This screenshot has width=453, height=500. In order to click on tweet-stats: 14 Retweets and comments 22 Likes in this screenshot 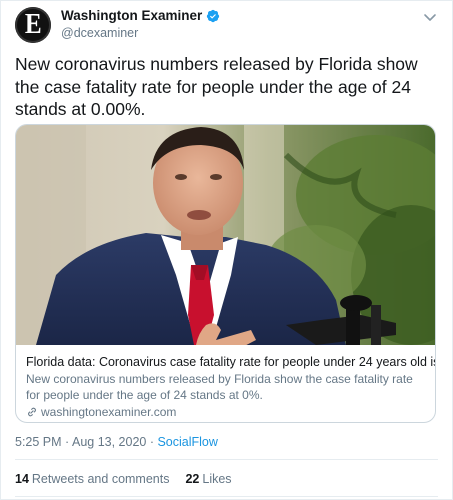, I will do `click(123, 479)`.